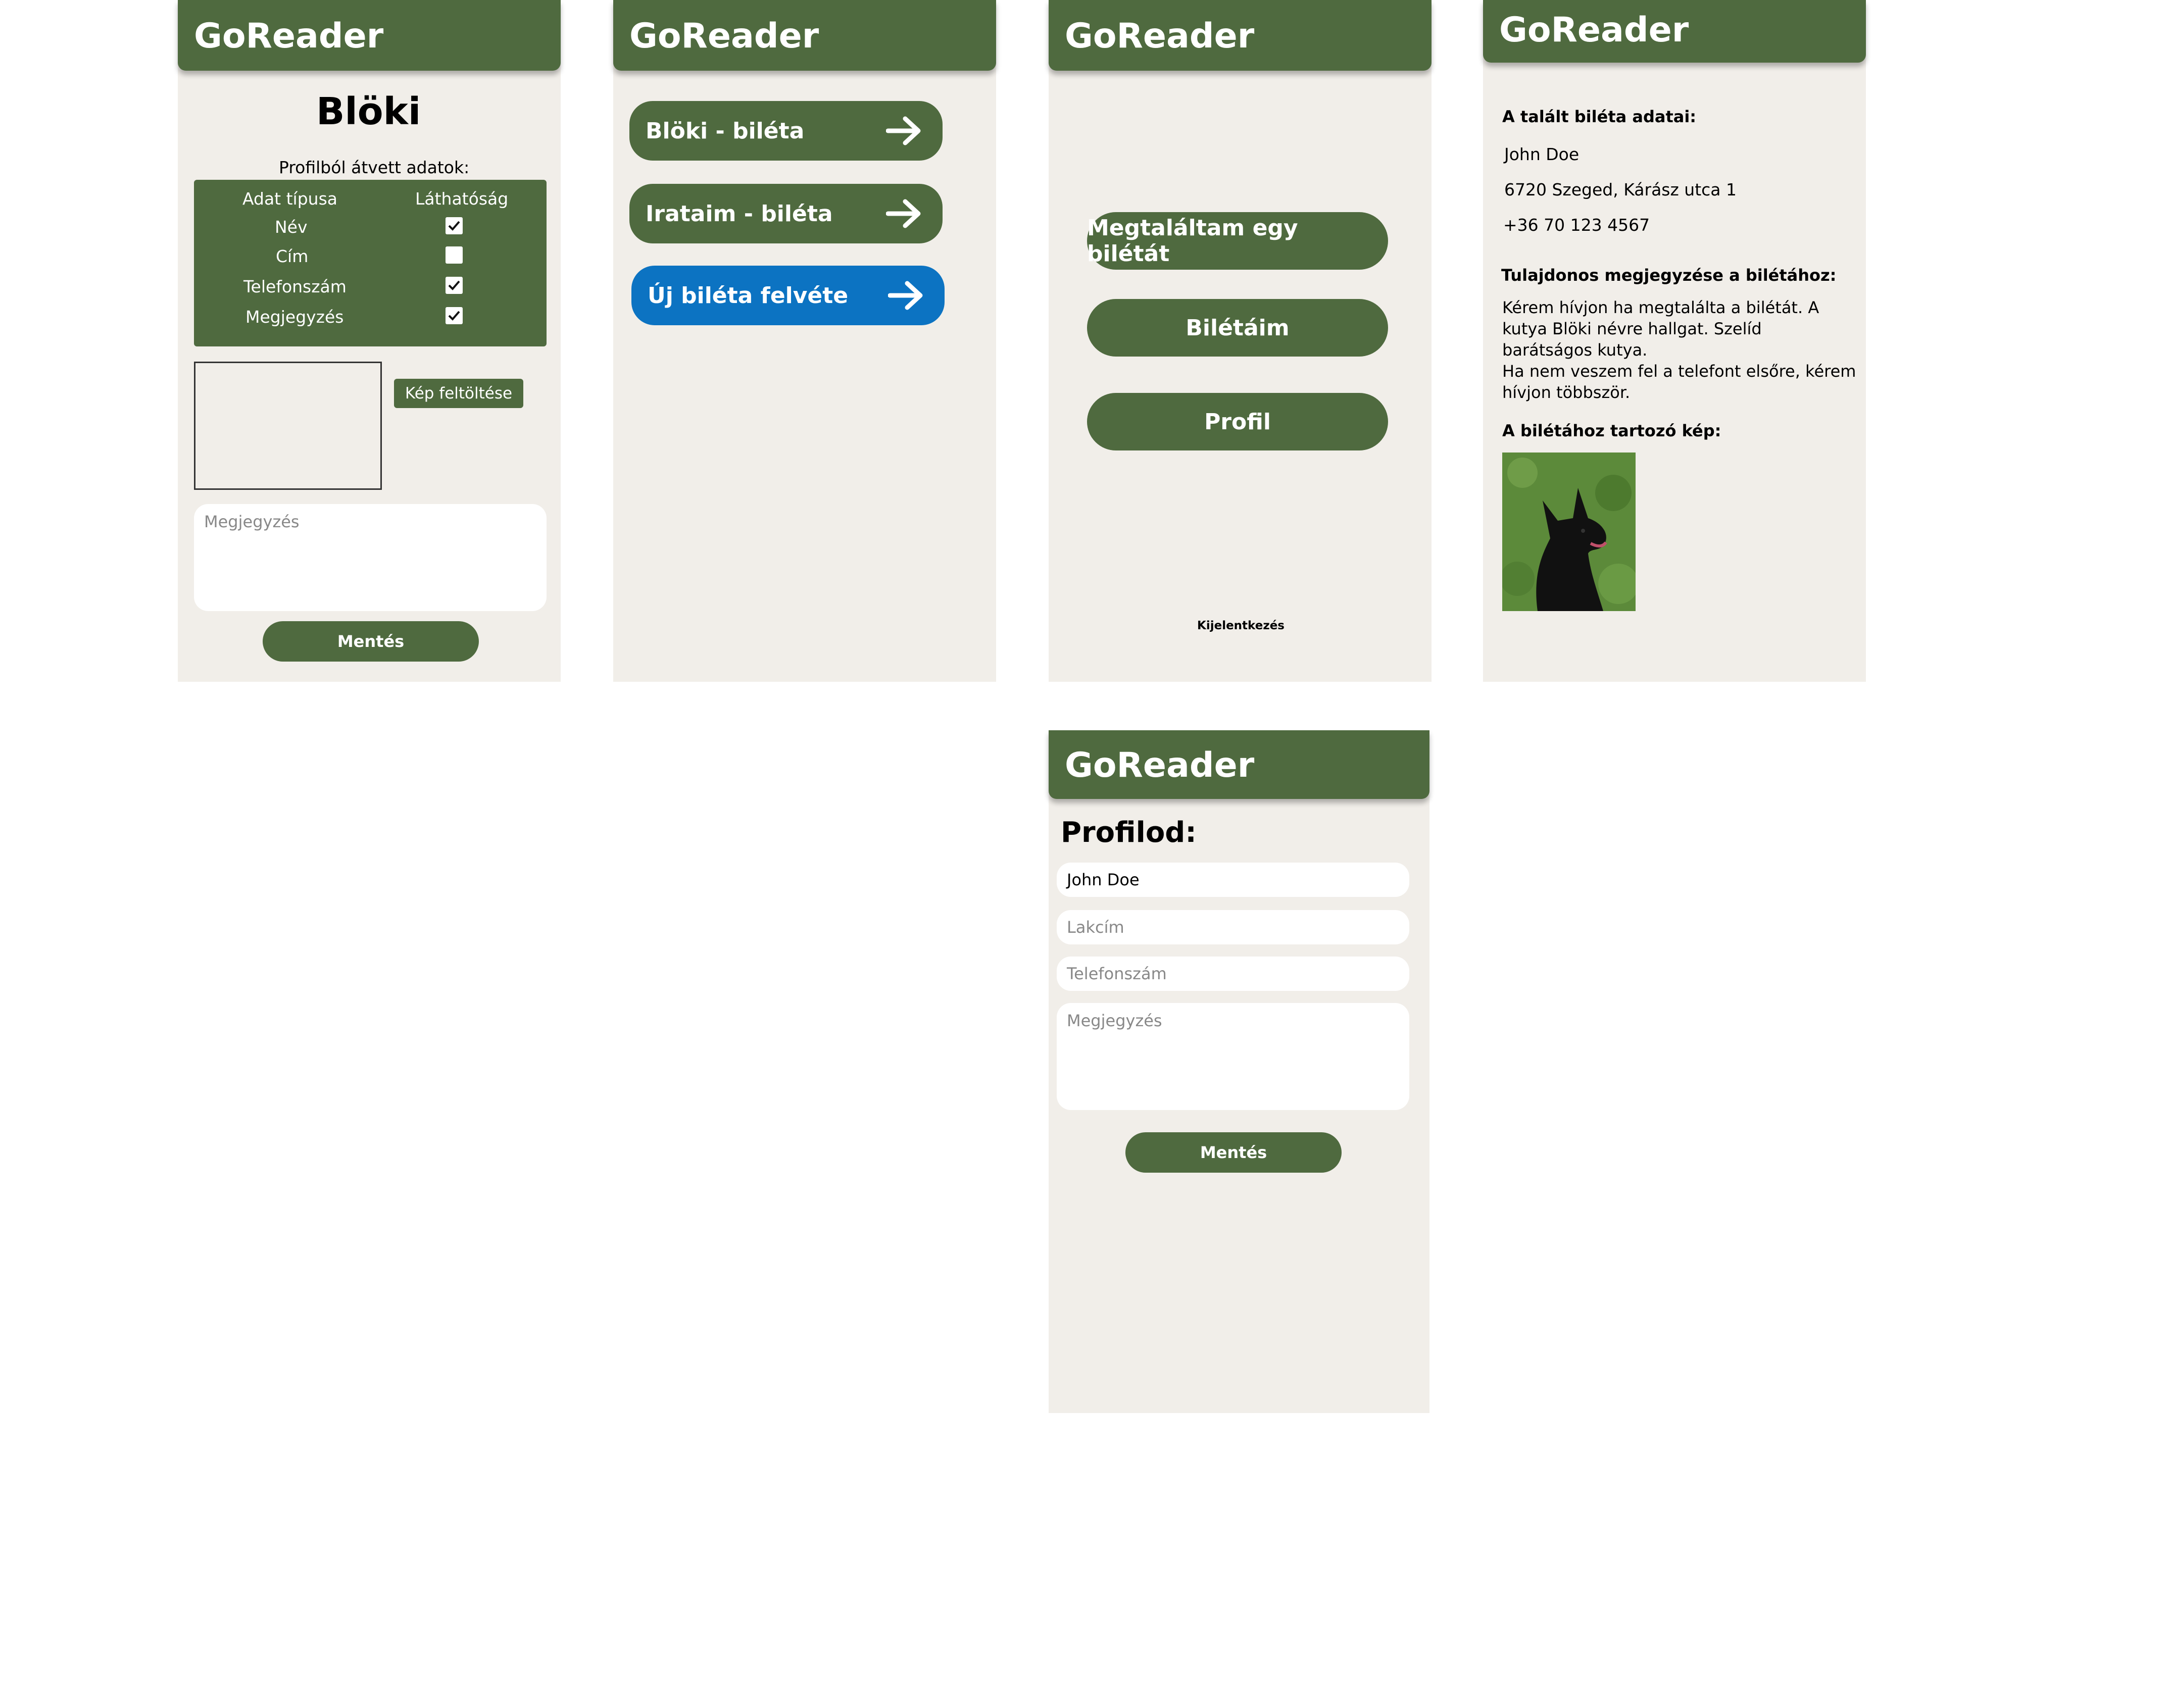 Image resolution: width=2171 pixels, height=1708 pixels. What do you see at coordinates (294, 317) in the screenshot?
I see `row-label-note: Megjegyzés` at bounding box center [294, 317].